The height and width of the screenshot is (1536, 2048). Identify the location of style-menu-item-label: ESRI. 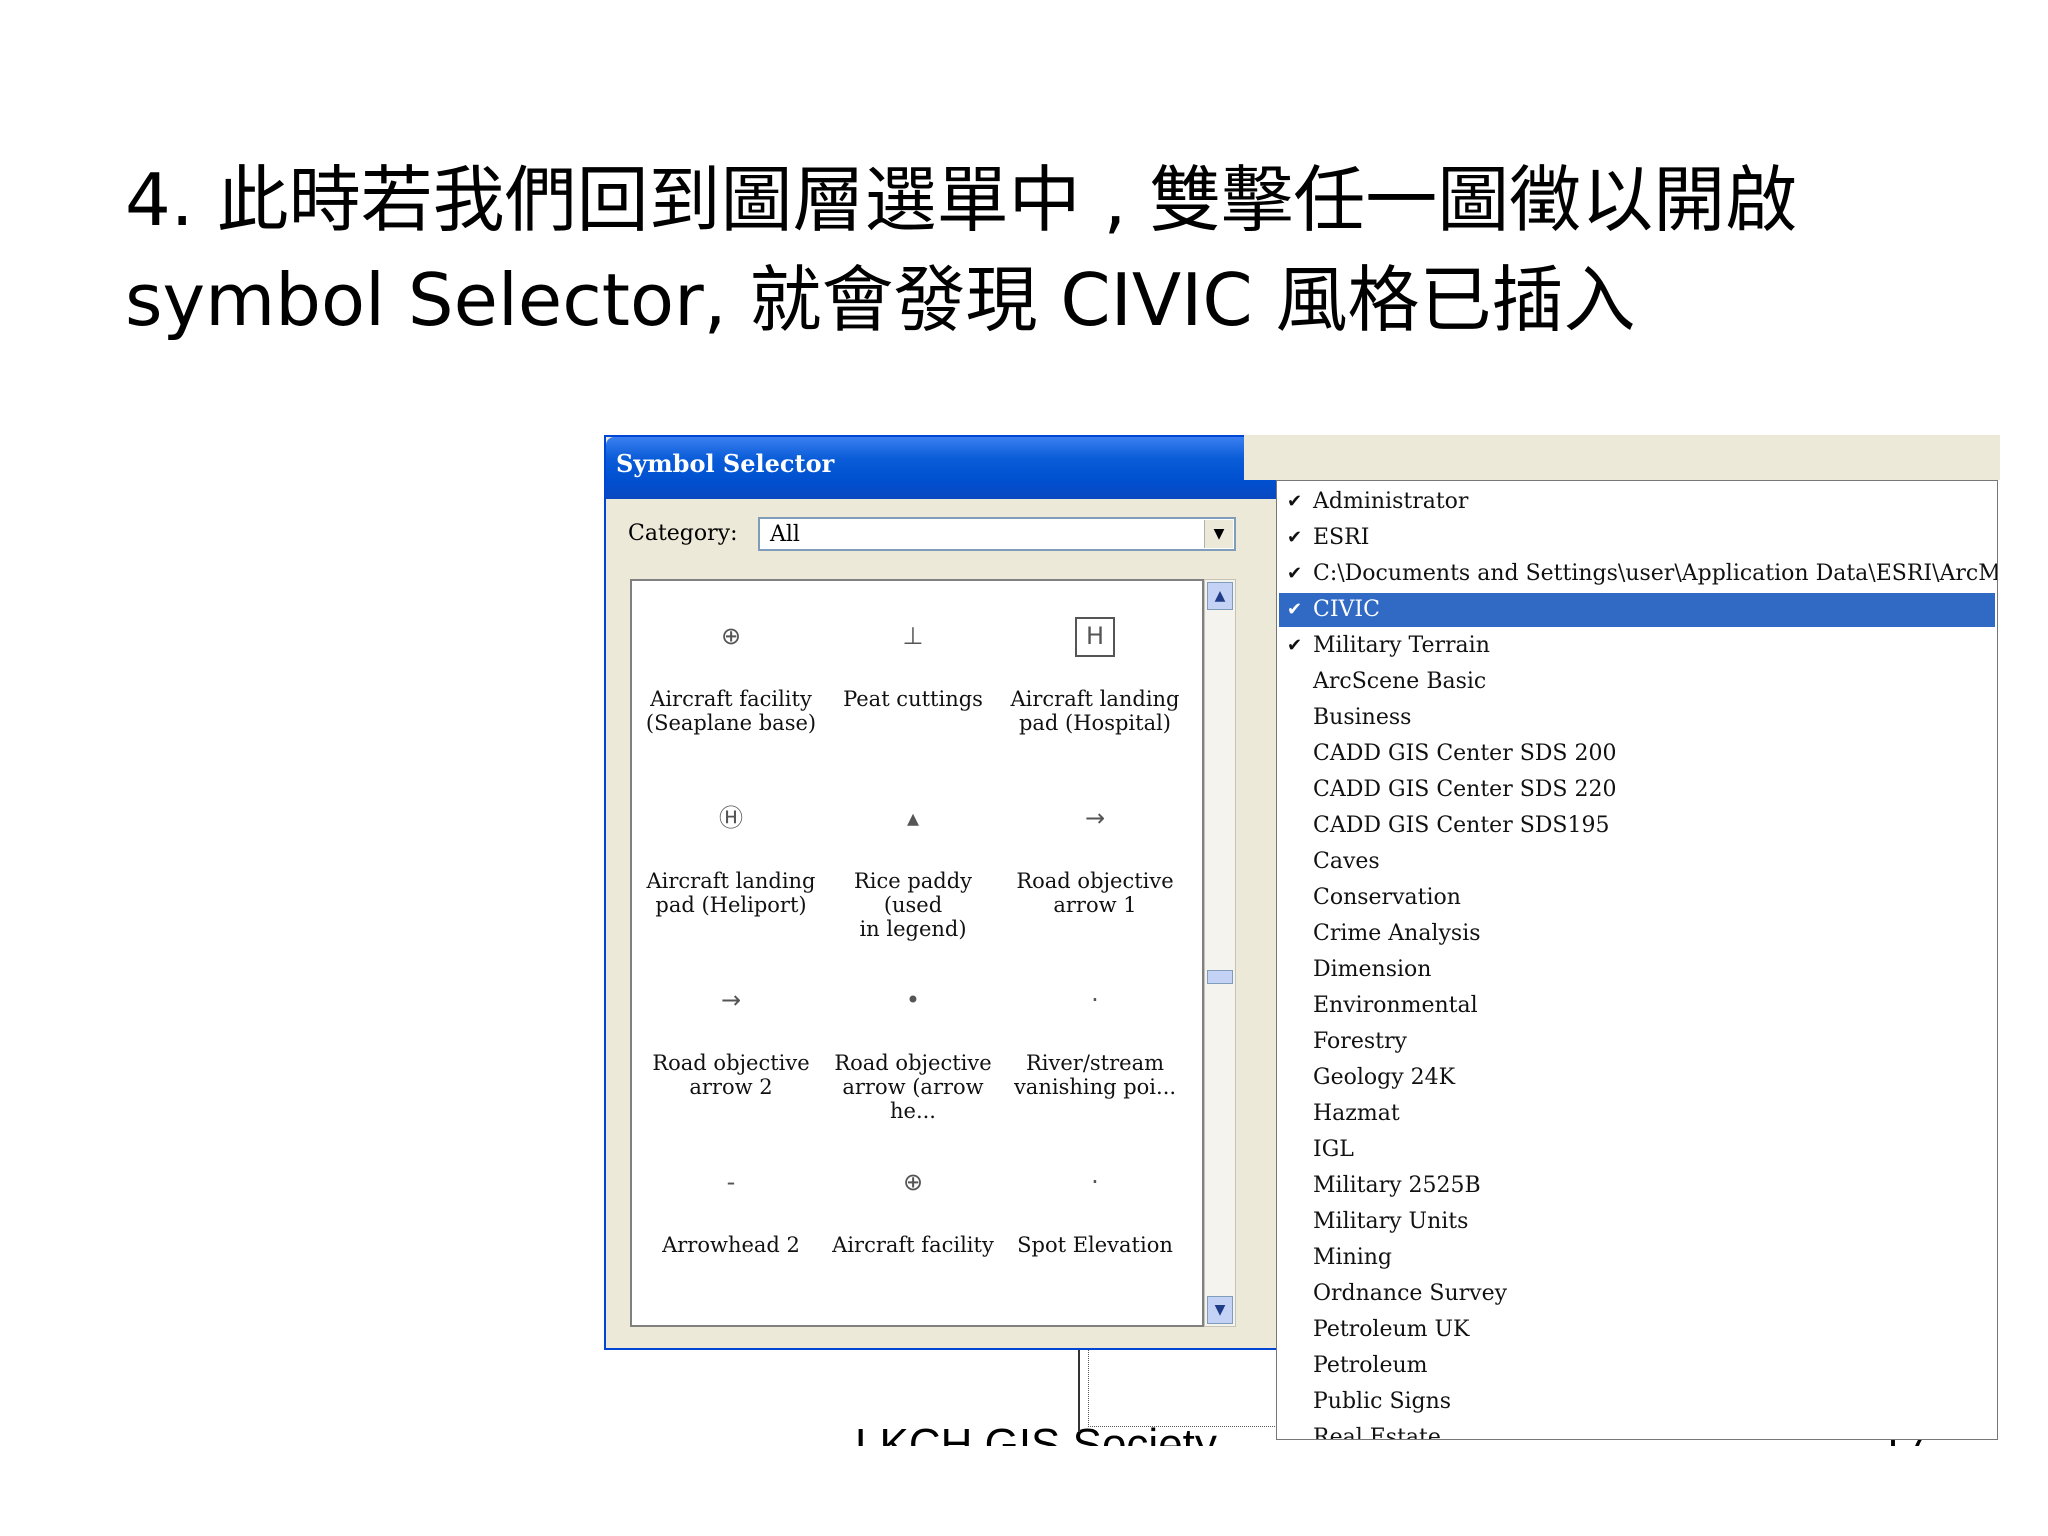
(1341, 537).